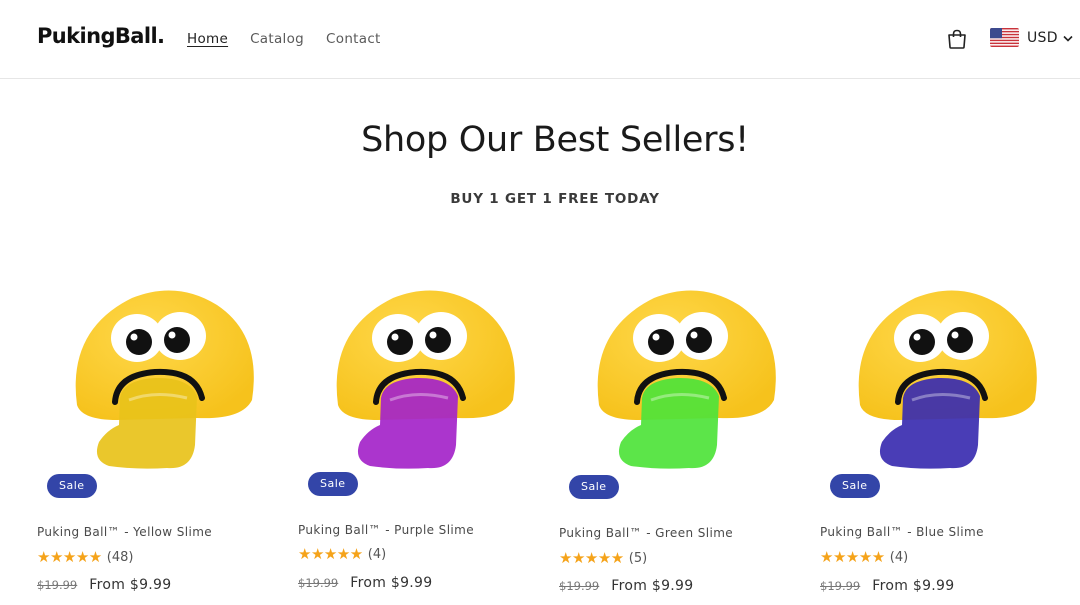 The width and height of the screenshot is (1080, 605). Describe the element at coordinates (120, 557) in the screenshot. I see `review-count: (48)` at that location.